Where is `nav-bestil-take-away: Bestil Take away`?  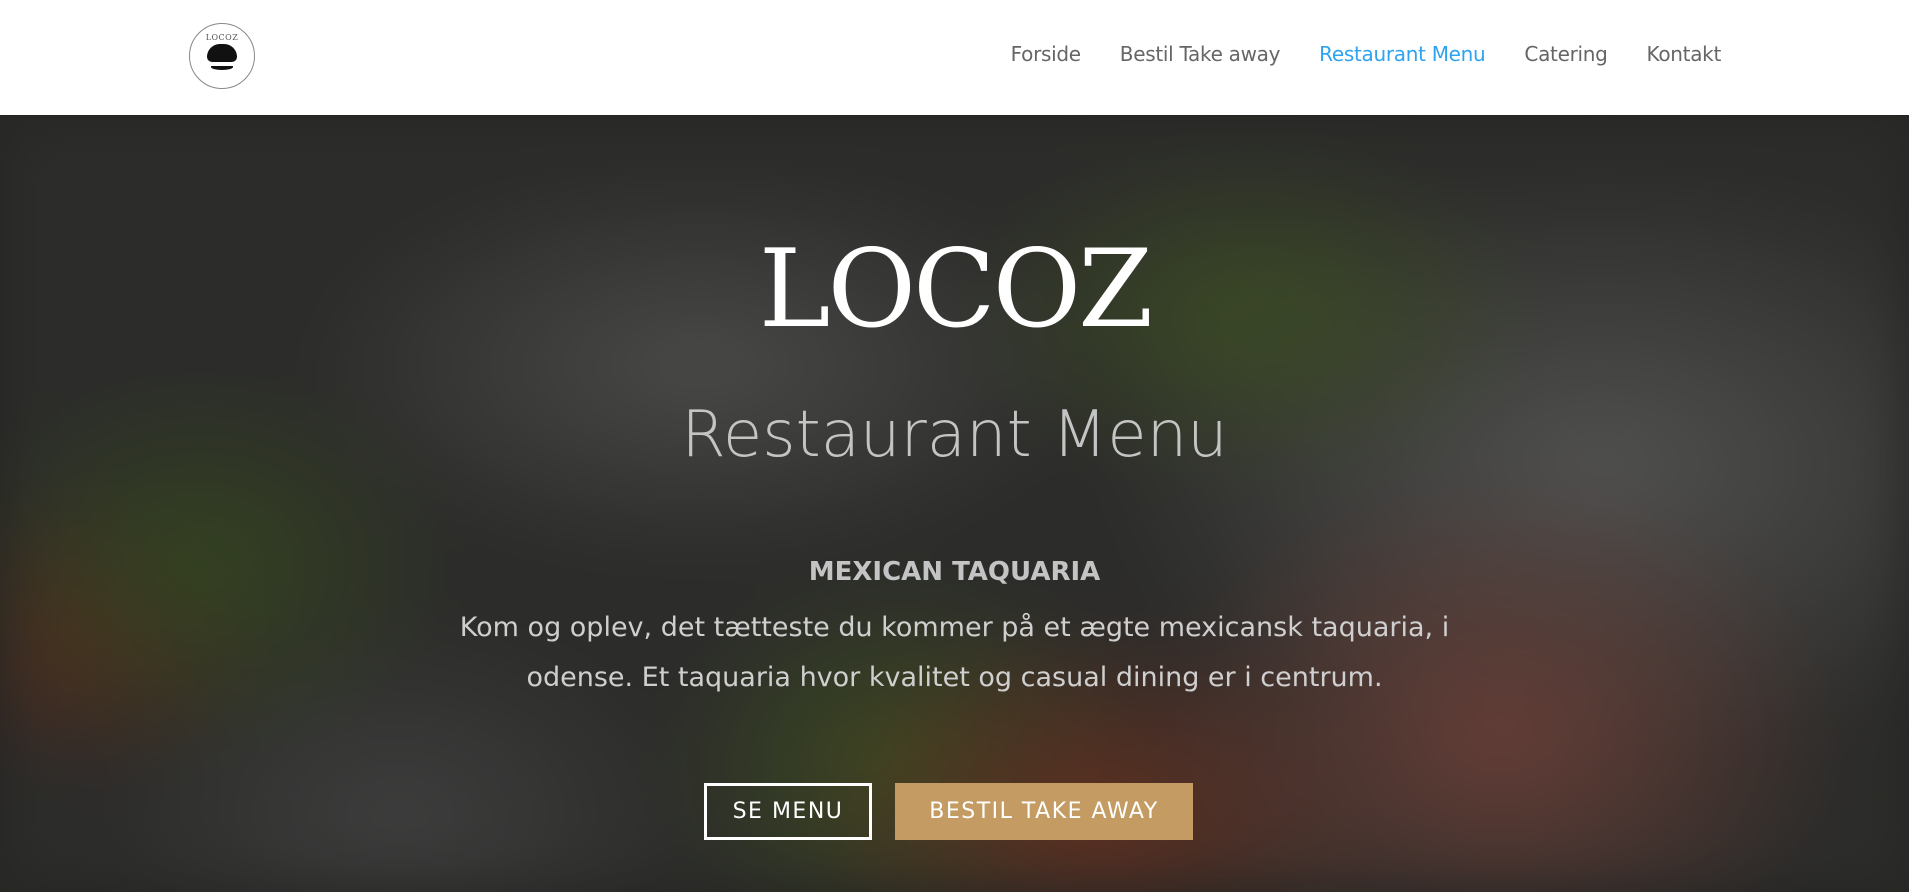 nav-bestil-take-away: Bestil Take away is located at coordinates (1200, 54).